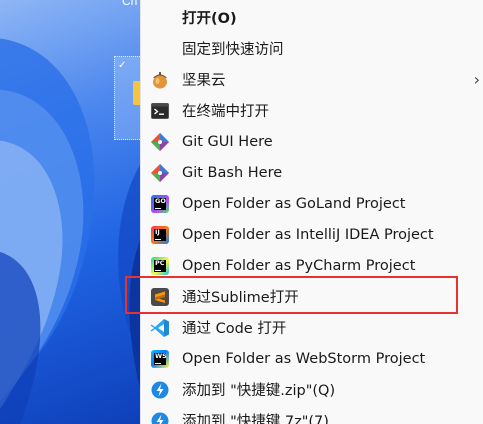 This screenshot has width=483, height=424. Describe the element at coordinates (312, 296) in the screenshot. I see `menu-item-open-with-sublime: 通过Sublime打开` at that location.